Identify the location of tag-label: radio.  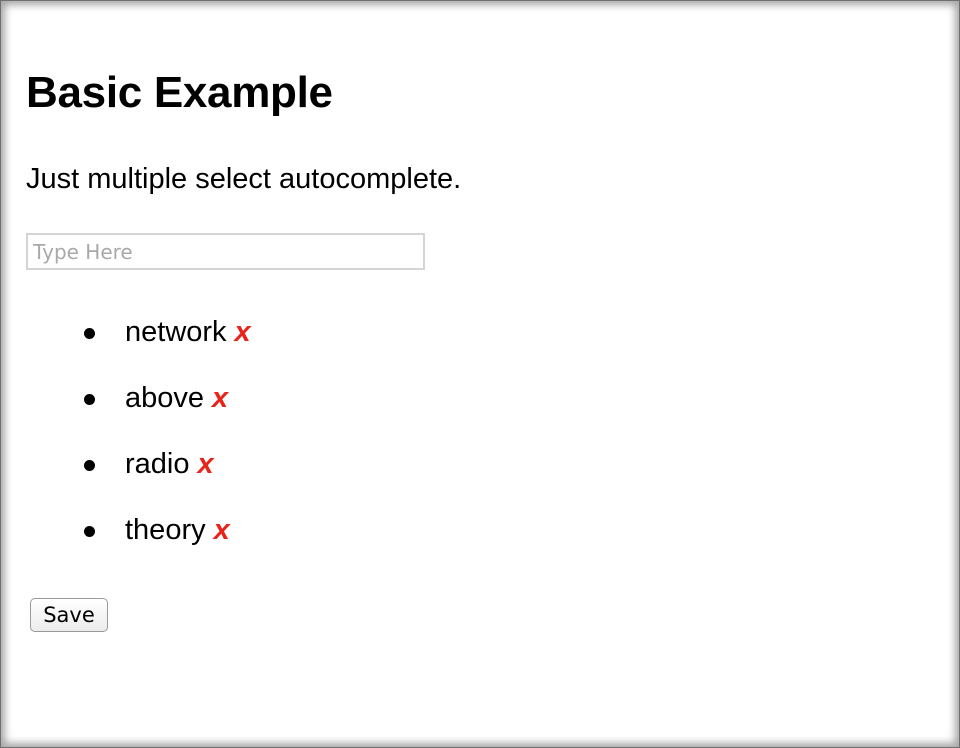
(157, 464).